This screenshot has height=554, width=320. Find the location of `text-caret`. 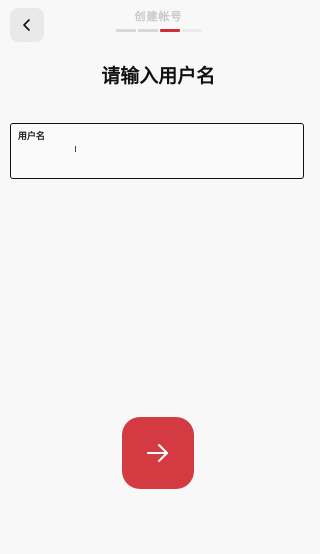

text-caret is located at coordinates (75, 149).